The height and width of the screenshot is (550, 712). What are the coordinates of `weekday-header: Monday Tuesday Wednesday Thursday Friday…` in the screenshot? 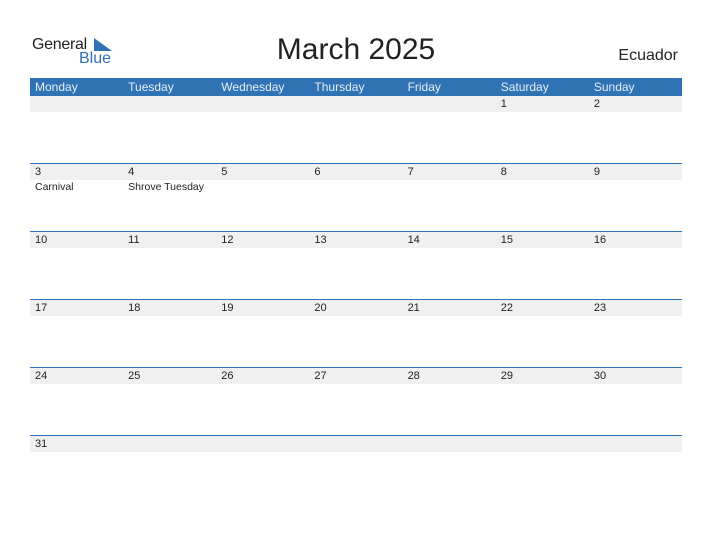 It's located at (356, 87).